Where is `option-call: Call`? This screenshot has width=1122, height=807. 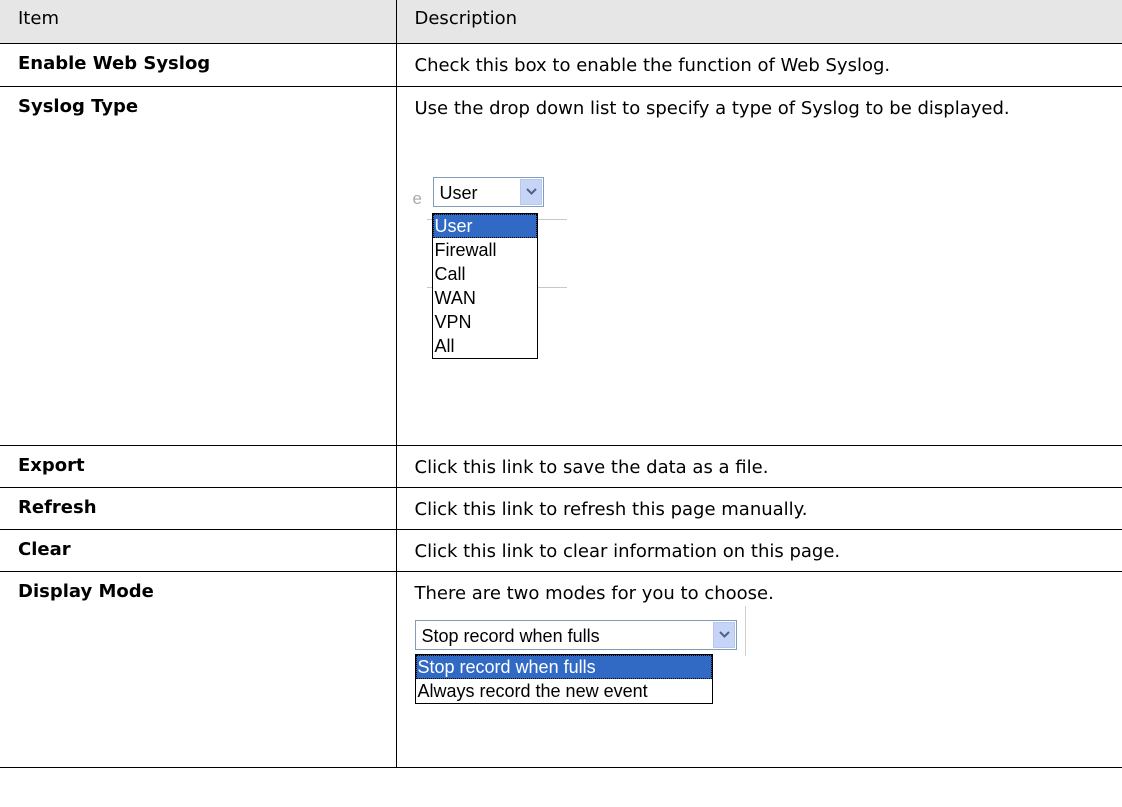
option-call: Call is located at coordinates (485, 274).